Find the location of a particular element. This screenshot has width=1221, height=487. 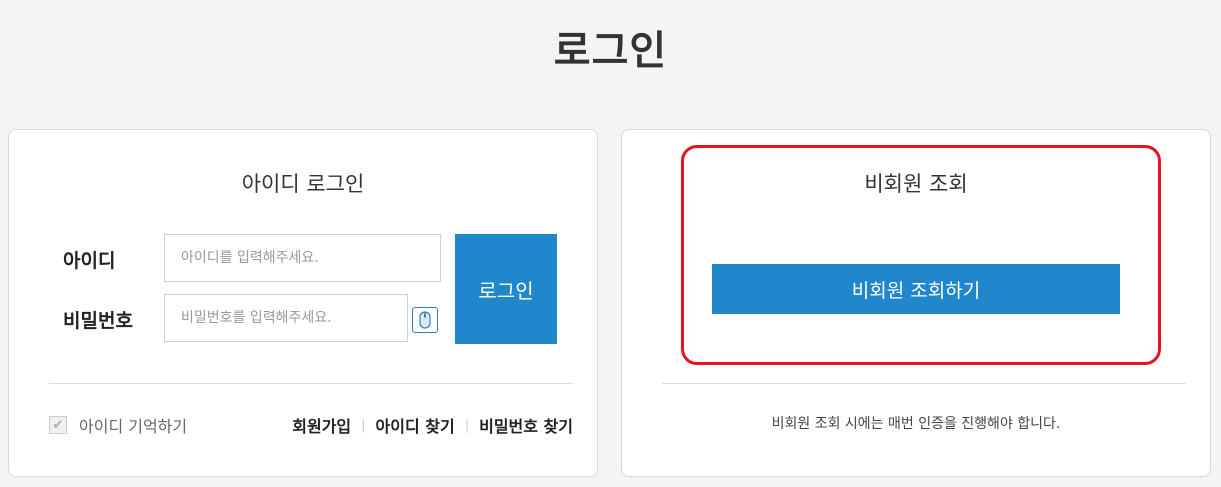

virtual-keypad-button is located at coordinates (425, 320).